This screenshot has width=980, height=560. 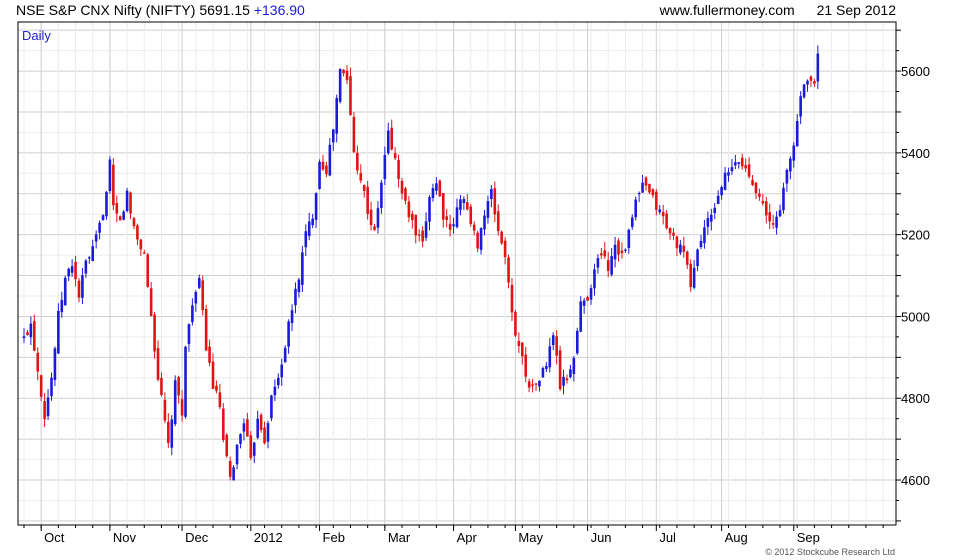 What do you see at coordinates (125, 537) in the screenshot?
I see `x-tick-label: Nov` at bounding box center [125, 537].